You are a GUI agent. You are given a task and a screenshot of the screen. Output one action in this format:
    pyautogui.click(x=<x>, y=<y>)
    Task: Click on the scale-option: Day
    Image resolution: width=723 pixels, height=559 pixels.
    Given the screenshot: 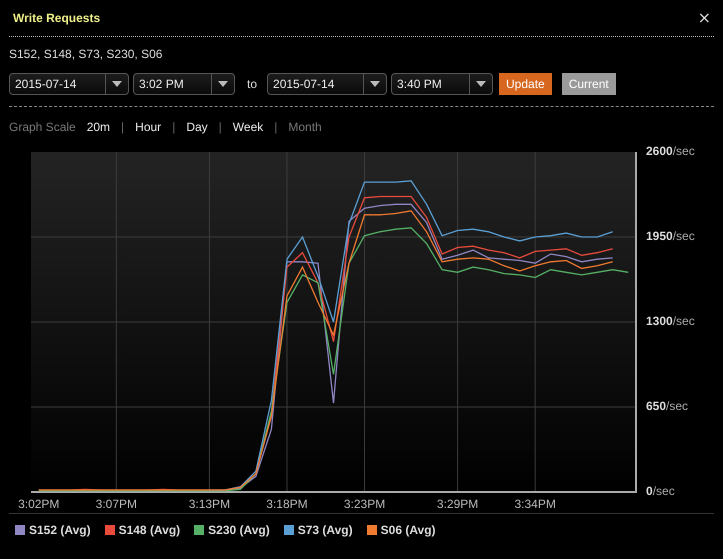 What is the action you would take?
    pyautogui.click(x=197, y=127)
    